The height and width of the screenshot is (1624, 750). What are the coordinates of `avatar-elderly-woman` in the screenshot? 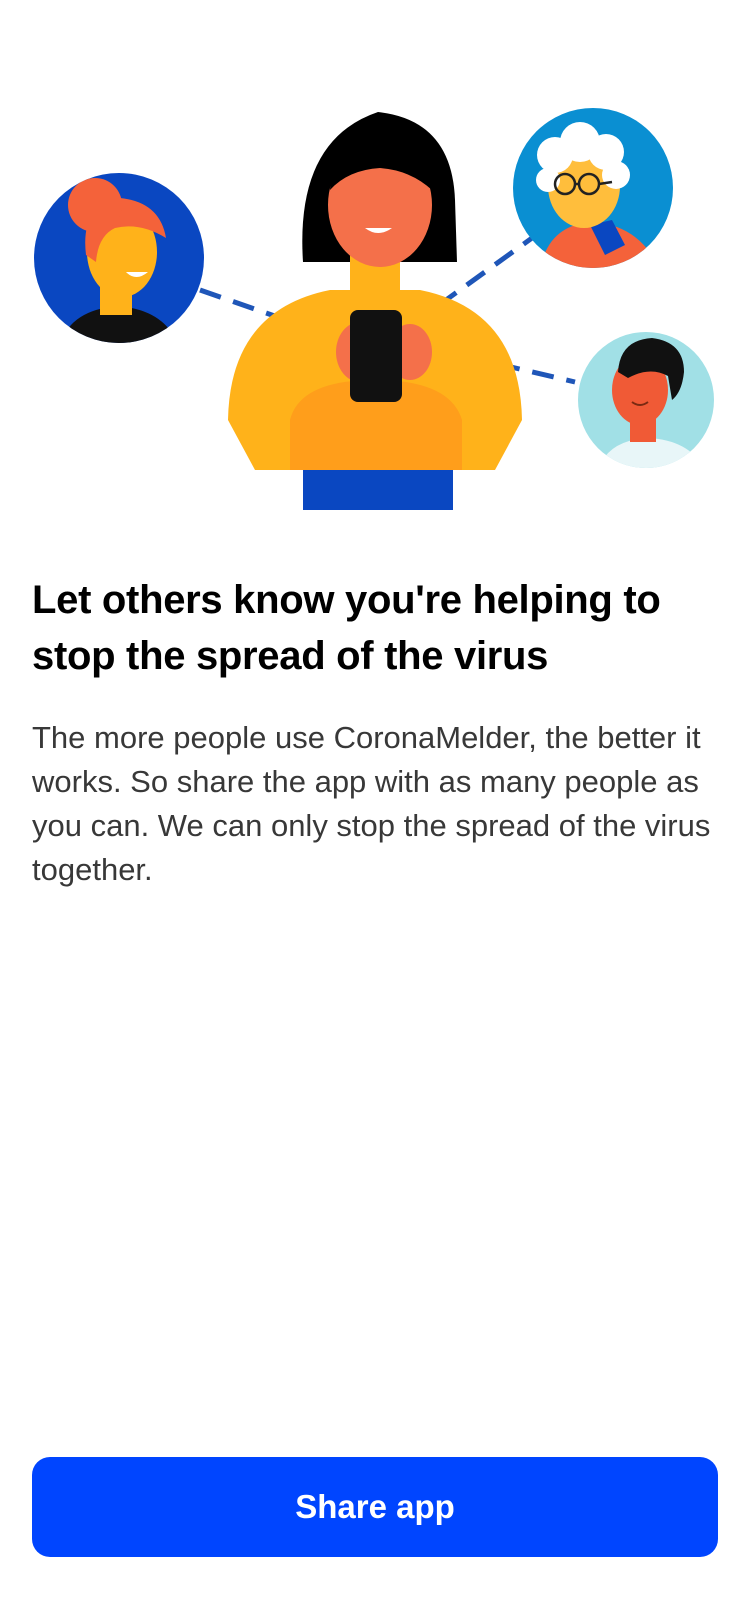 It's located at (593, 188).